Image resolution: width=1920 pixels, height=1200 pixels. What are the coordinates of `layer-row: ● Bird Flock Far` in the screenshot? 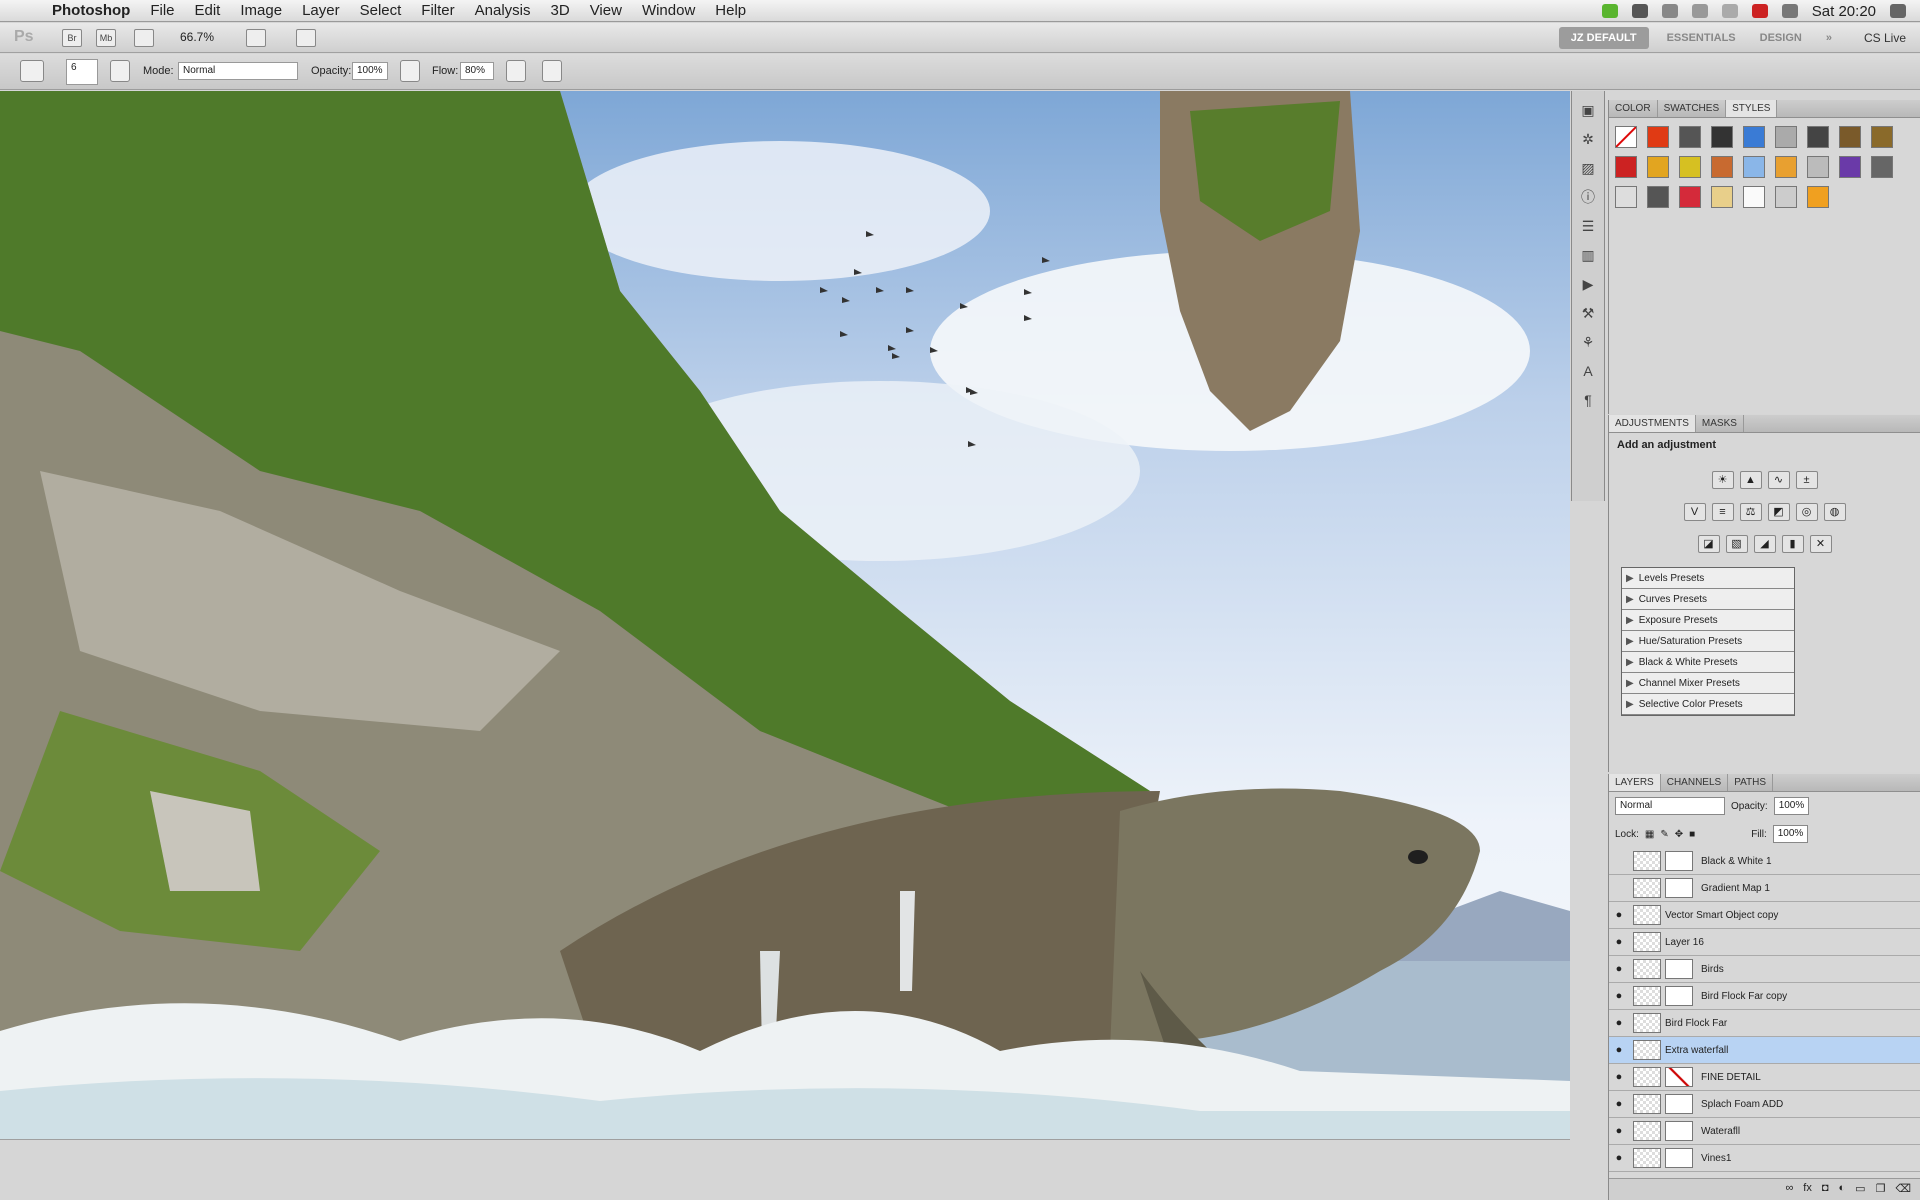 It's located at (1764, 1023).